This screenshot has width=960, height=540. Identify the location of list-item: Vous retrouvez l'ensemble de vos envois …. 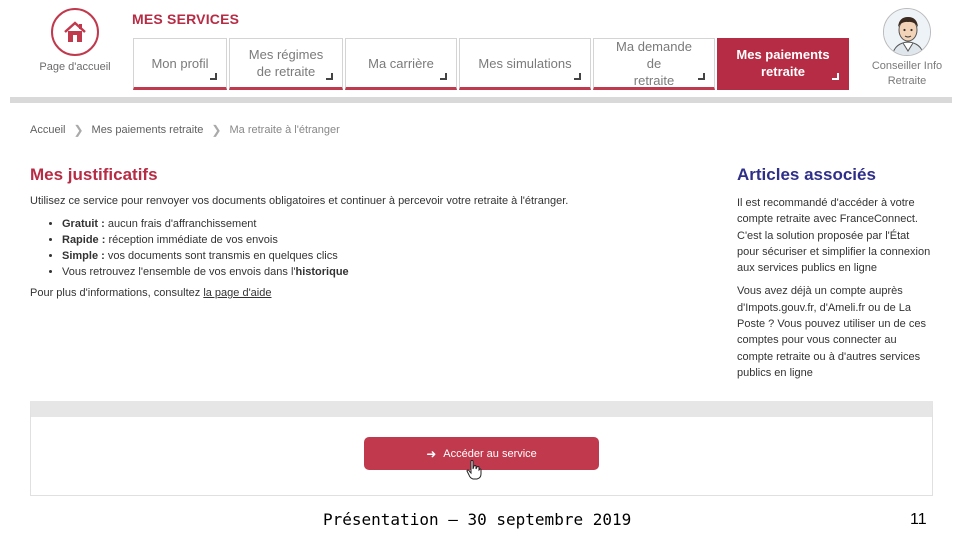
(366, 272).